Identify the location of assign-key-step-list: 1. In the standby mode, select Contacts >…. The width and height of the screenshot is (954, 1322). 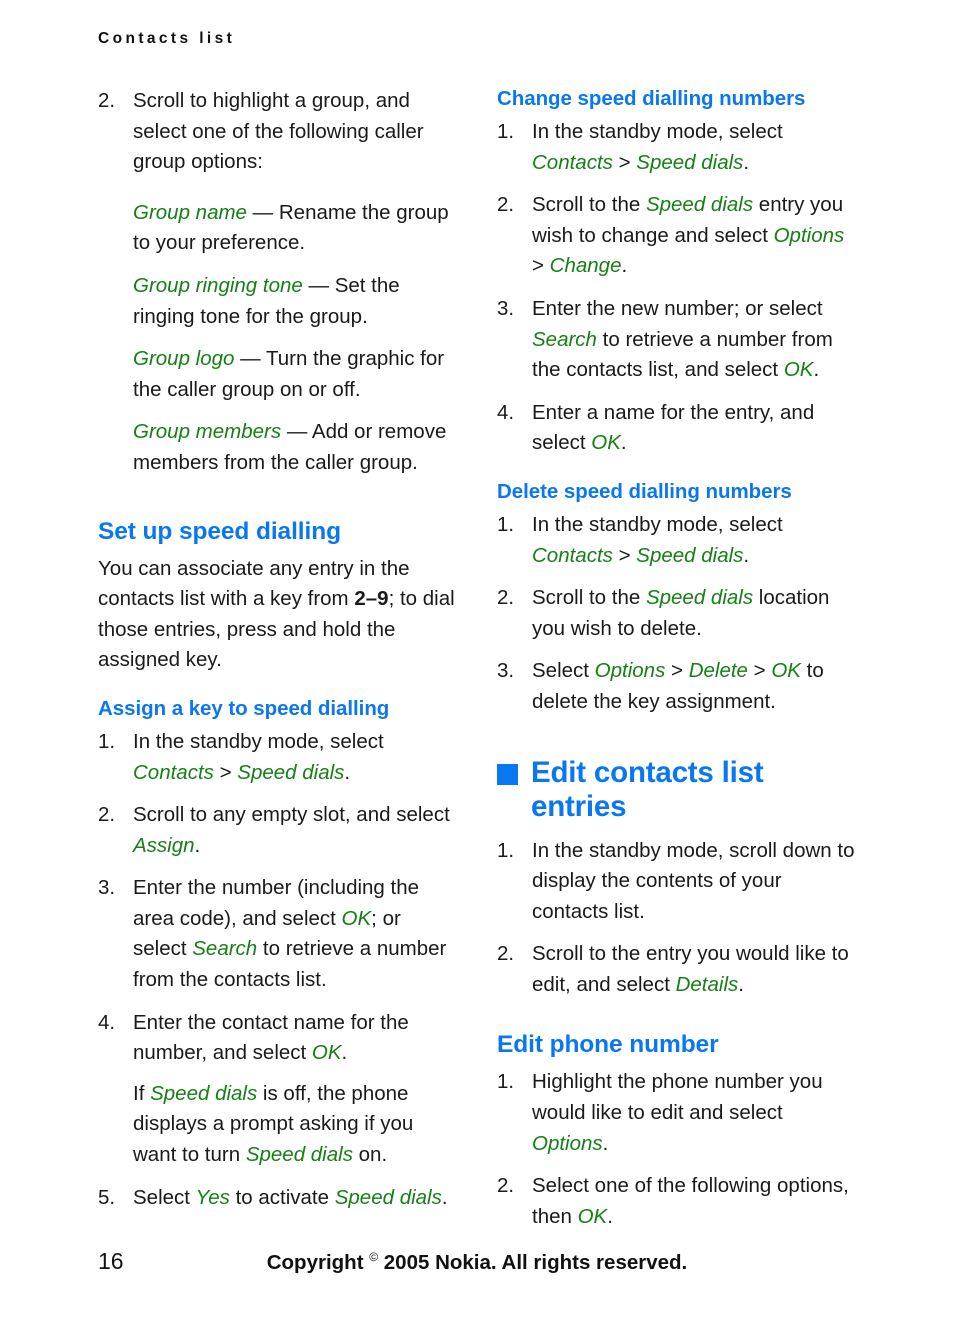
(278, 970).